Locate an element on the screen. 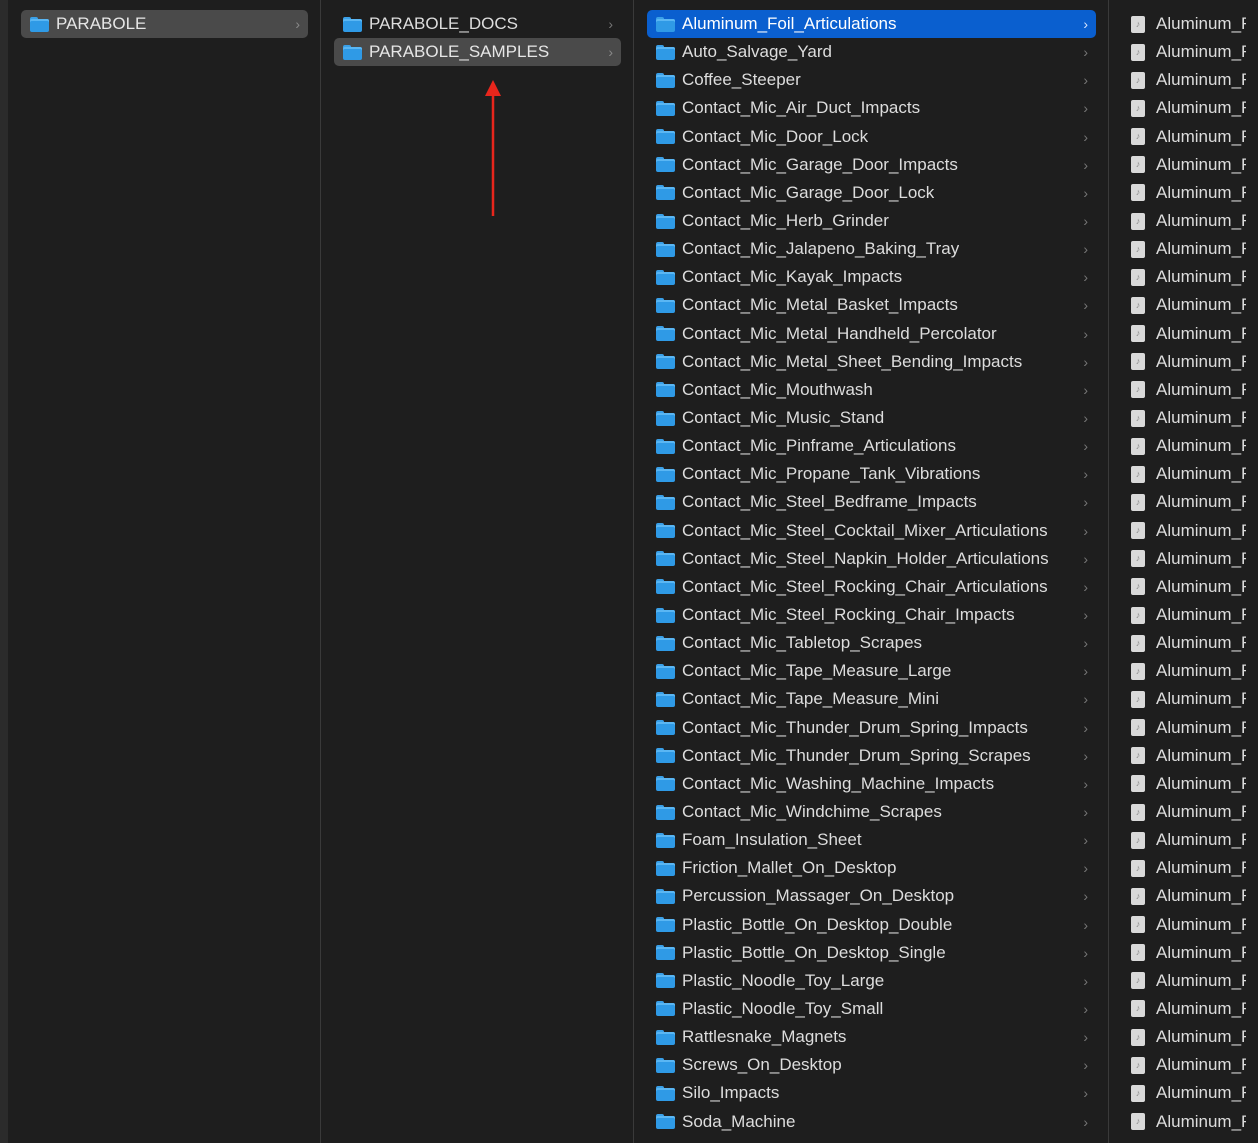 Image resolution: width=1258 pixels, height=1143 pixels. folder-row: Contact_Mic_Kayak_Impacts › is located at coordinates (871, 277).